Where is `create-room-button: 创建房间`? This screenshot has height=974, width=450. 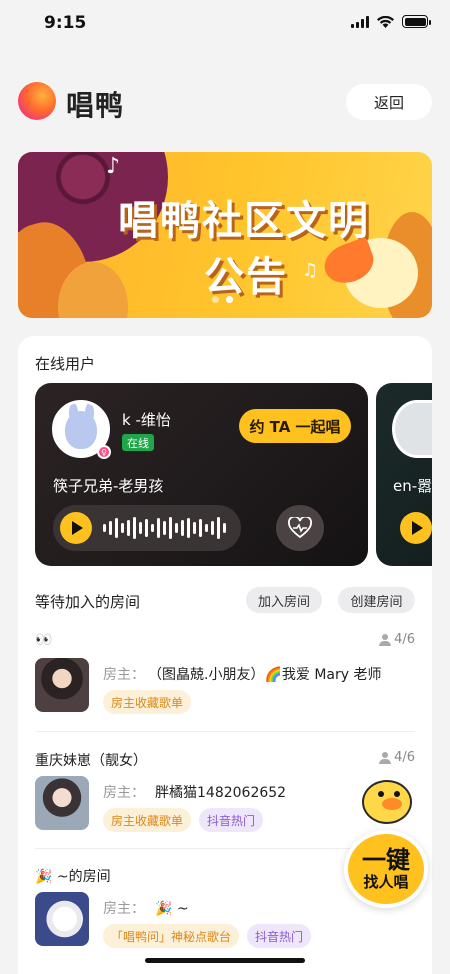
create-room-button: 创建房间 is located at coordinates (376, 600).